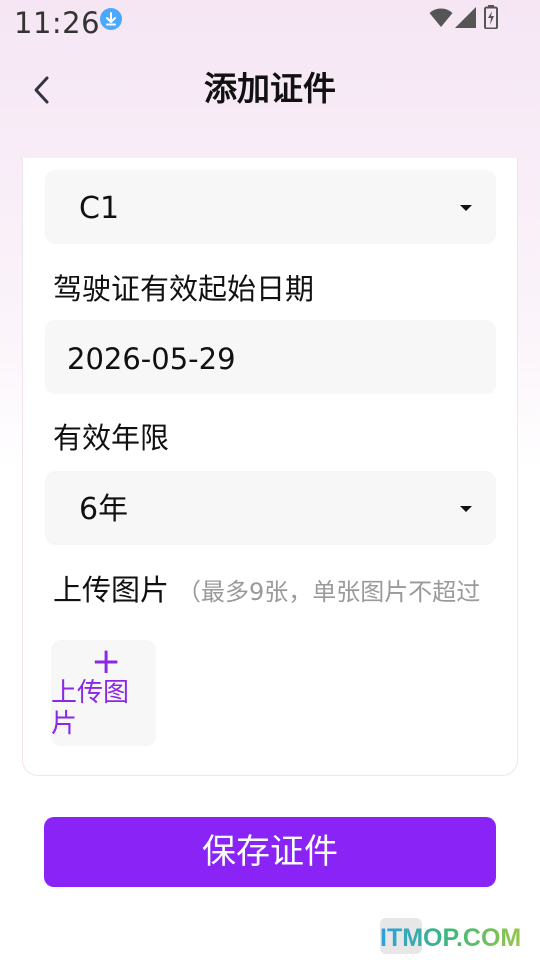 This screenshot has width=540, height=960. What do you see at coordinates (90, 708) in the screenshot?
I see `upload-image-label: 上传图片` at bounding box center [90, 708].